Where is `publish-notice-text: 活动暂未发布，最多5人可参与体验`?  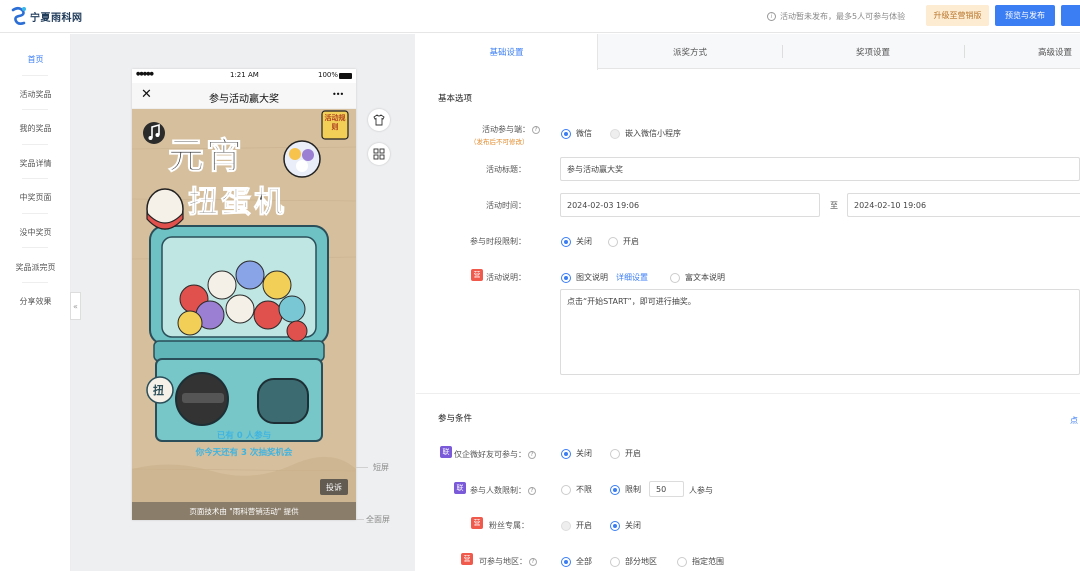
publish-notice-text: 活动暂未发布，最多5人可参与体验 is located at coordinates (843, 16).